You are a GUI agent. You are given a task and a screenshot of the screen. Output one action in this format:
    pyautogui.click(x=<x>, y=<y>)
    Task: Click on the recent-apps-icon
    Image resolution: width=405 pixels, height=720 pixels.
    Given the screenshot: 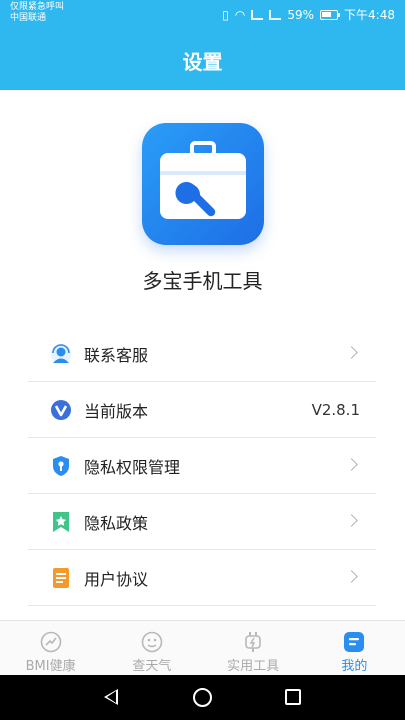 What is the action you would take?
    pyautogui.click(x=293, y=697)
    